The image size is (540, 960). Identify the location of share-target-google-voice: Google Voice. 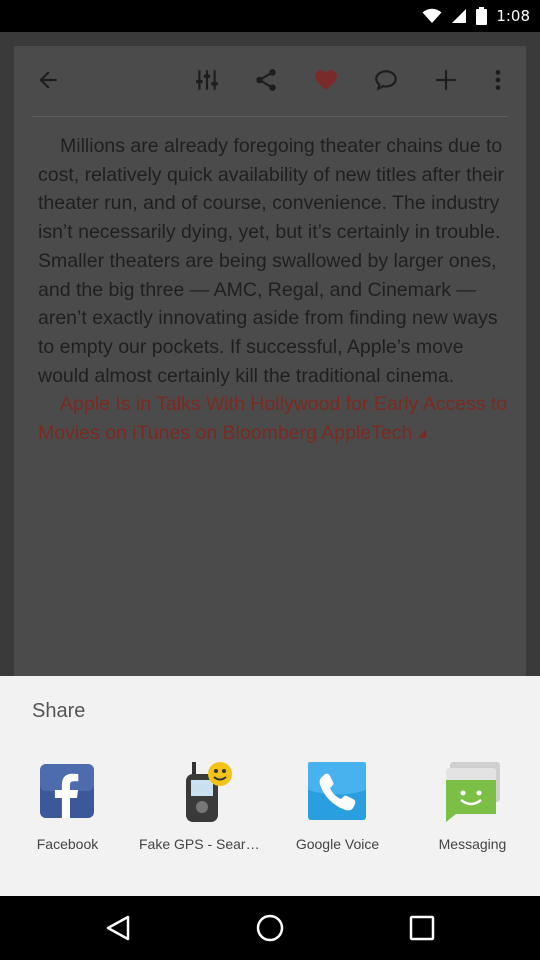
(337, 815).